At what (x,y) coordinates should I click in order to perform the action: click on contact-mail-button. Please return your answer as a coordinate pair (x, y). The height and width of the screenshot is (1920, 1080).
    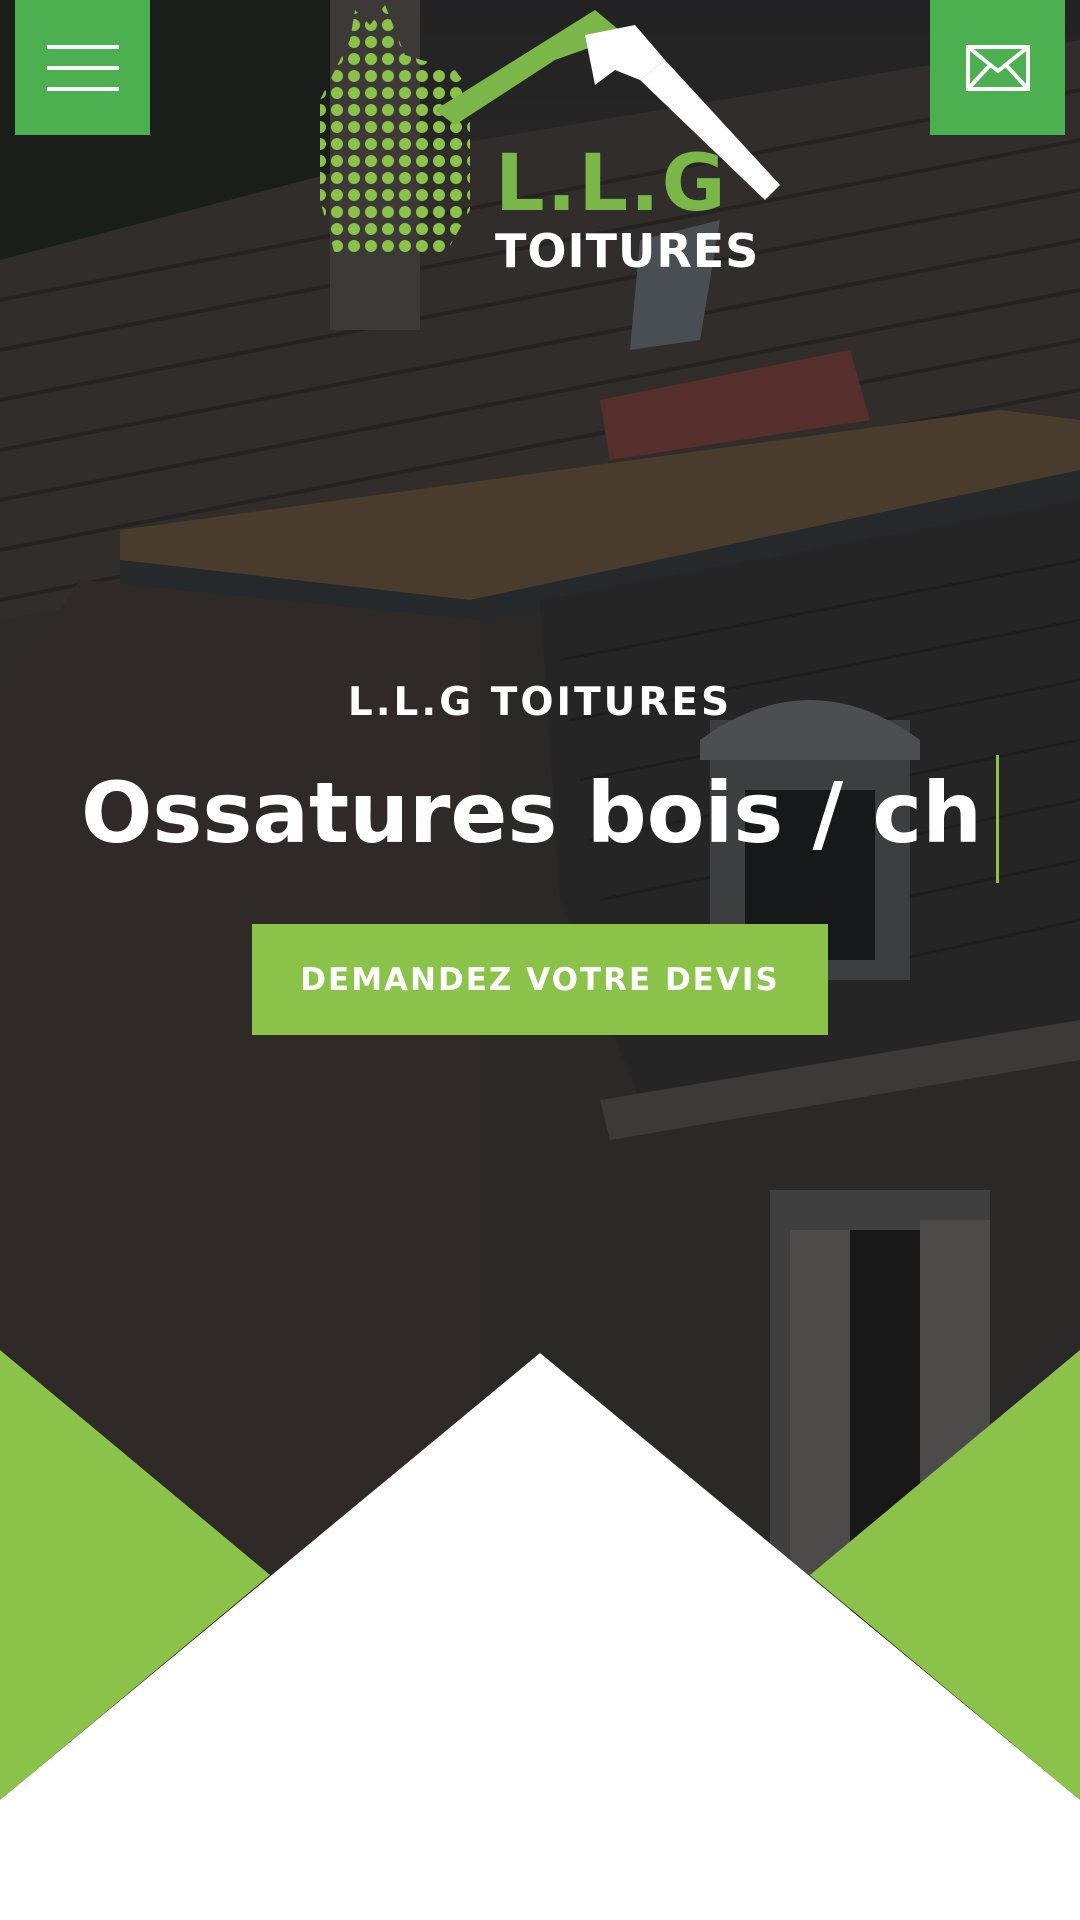
    Looking at the image, I should click on (997, 67).